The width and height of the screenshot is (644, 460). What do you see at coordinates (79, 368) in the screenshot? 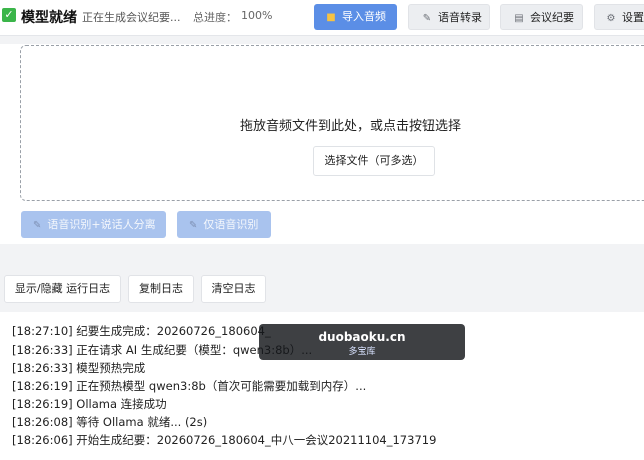
I see `log-line: [18:26:33] 模型预热完成` at bounding box center [79, 368].